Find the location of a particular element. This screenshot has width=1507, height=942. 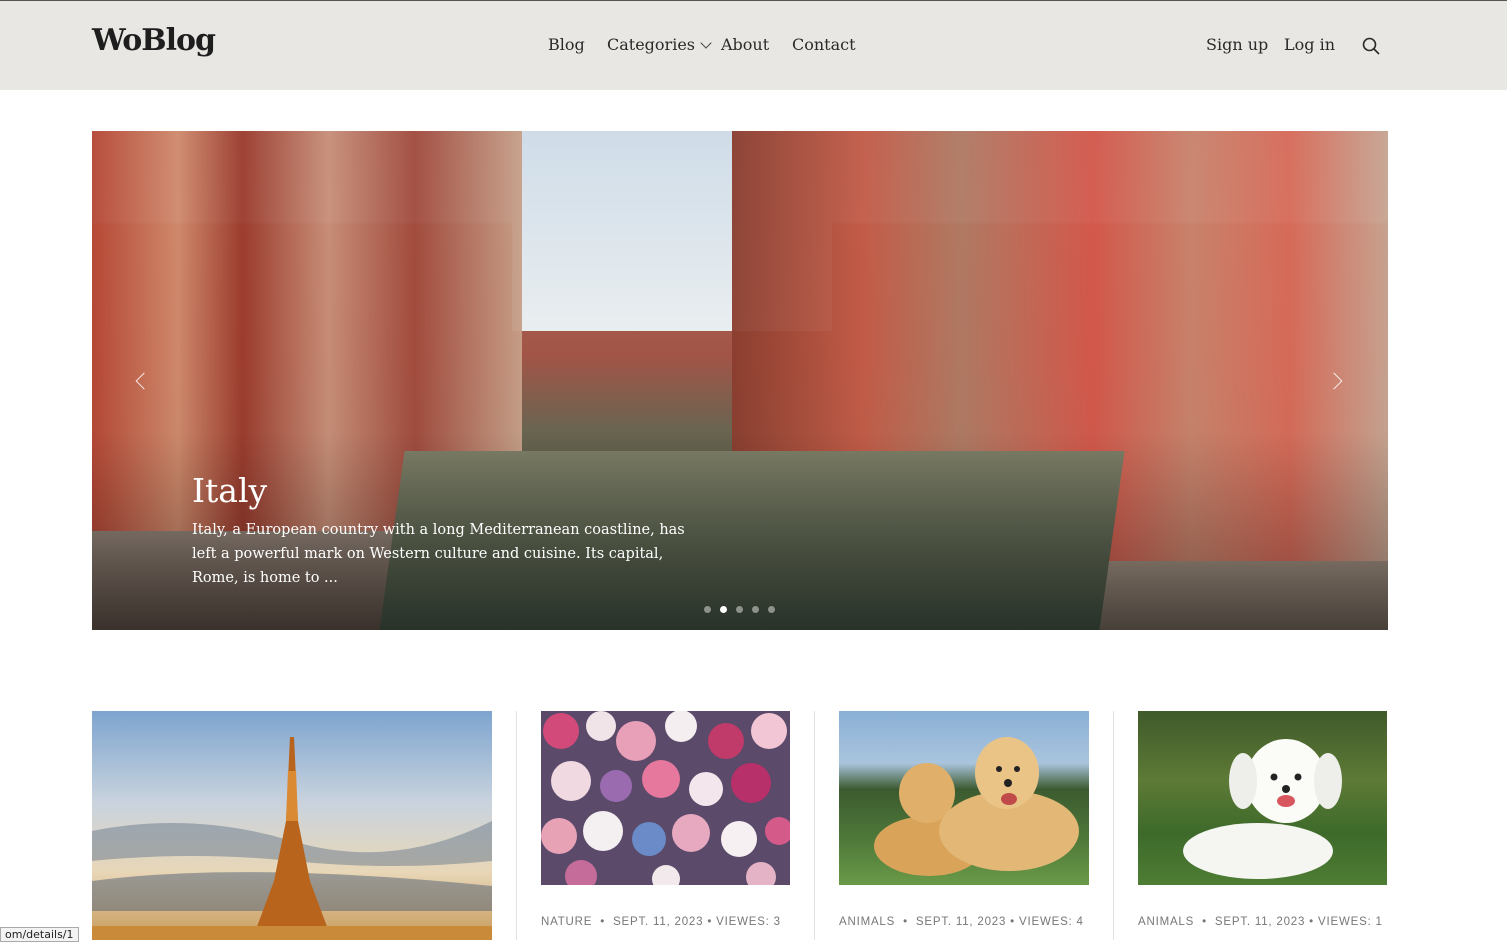

card-category-4: ANIMALS is located at coordinates (1166, 922).